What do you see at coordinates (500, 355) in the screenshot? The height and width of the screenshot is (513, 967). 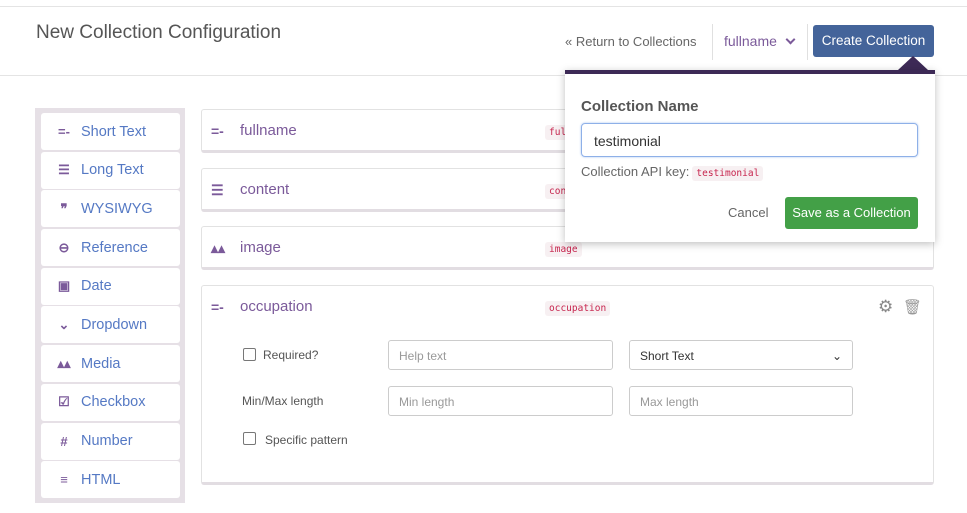 I see `help-text-input: Help text` at bounding box center [500, 355].